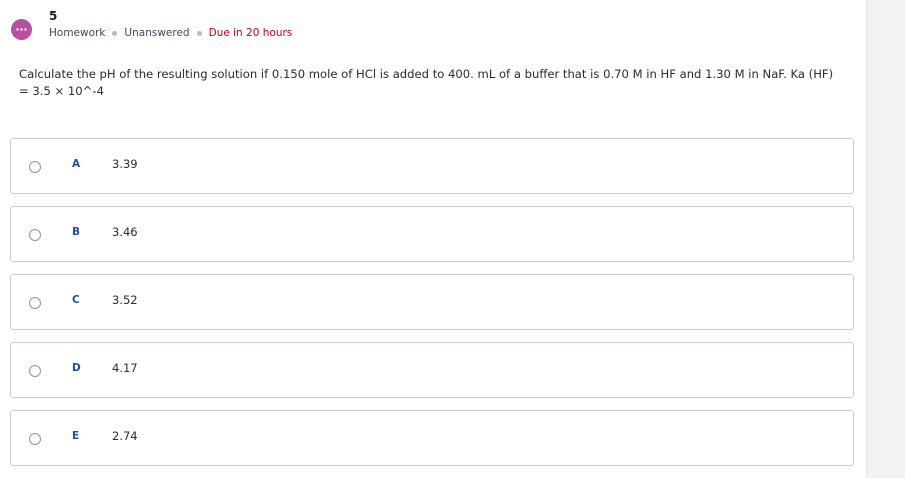 This screenshot has height=478, width=905. What do you see at coordinates (432, 166) in the screenshot?
I see `answer-choice-a: A 3.39` at bounding box center [432, 166].